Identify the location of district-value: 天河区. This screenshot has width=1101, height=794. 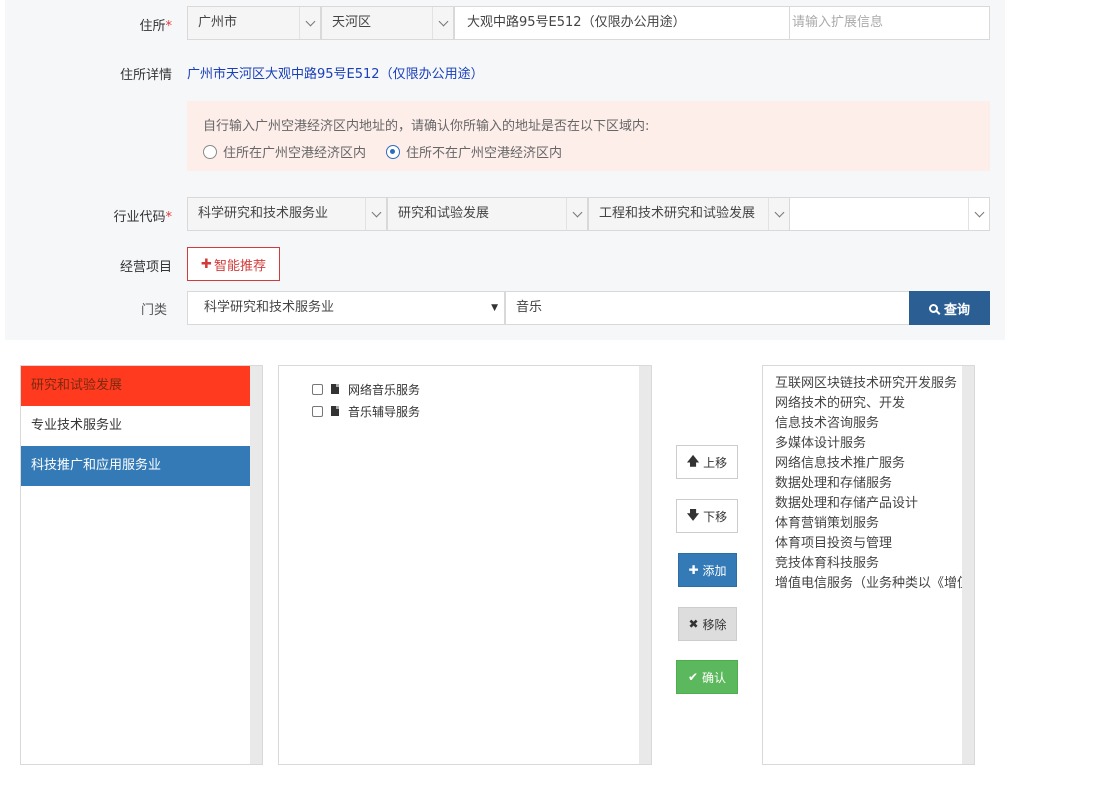
(352, 22).